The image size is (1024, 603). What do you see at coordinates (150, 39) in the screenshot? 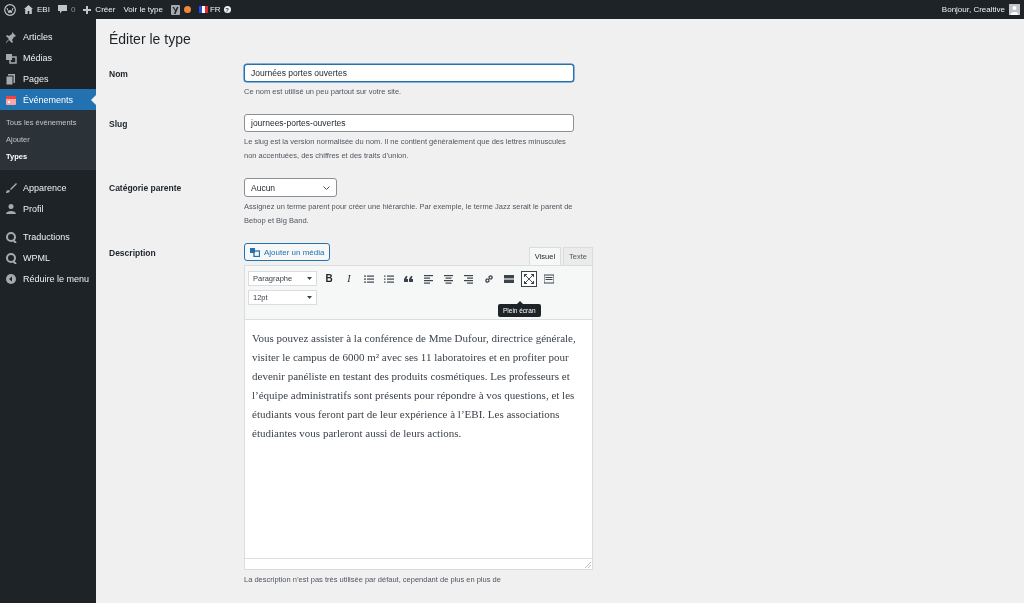
I see `page-title: Éditer le type` at bounding box center [150, 39].